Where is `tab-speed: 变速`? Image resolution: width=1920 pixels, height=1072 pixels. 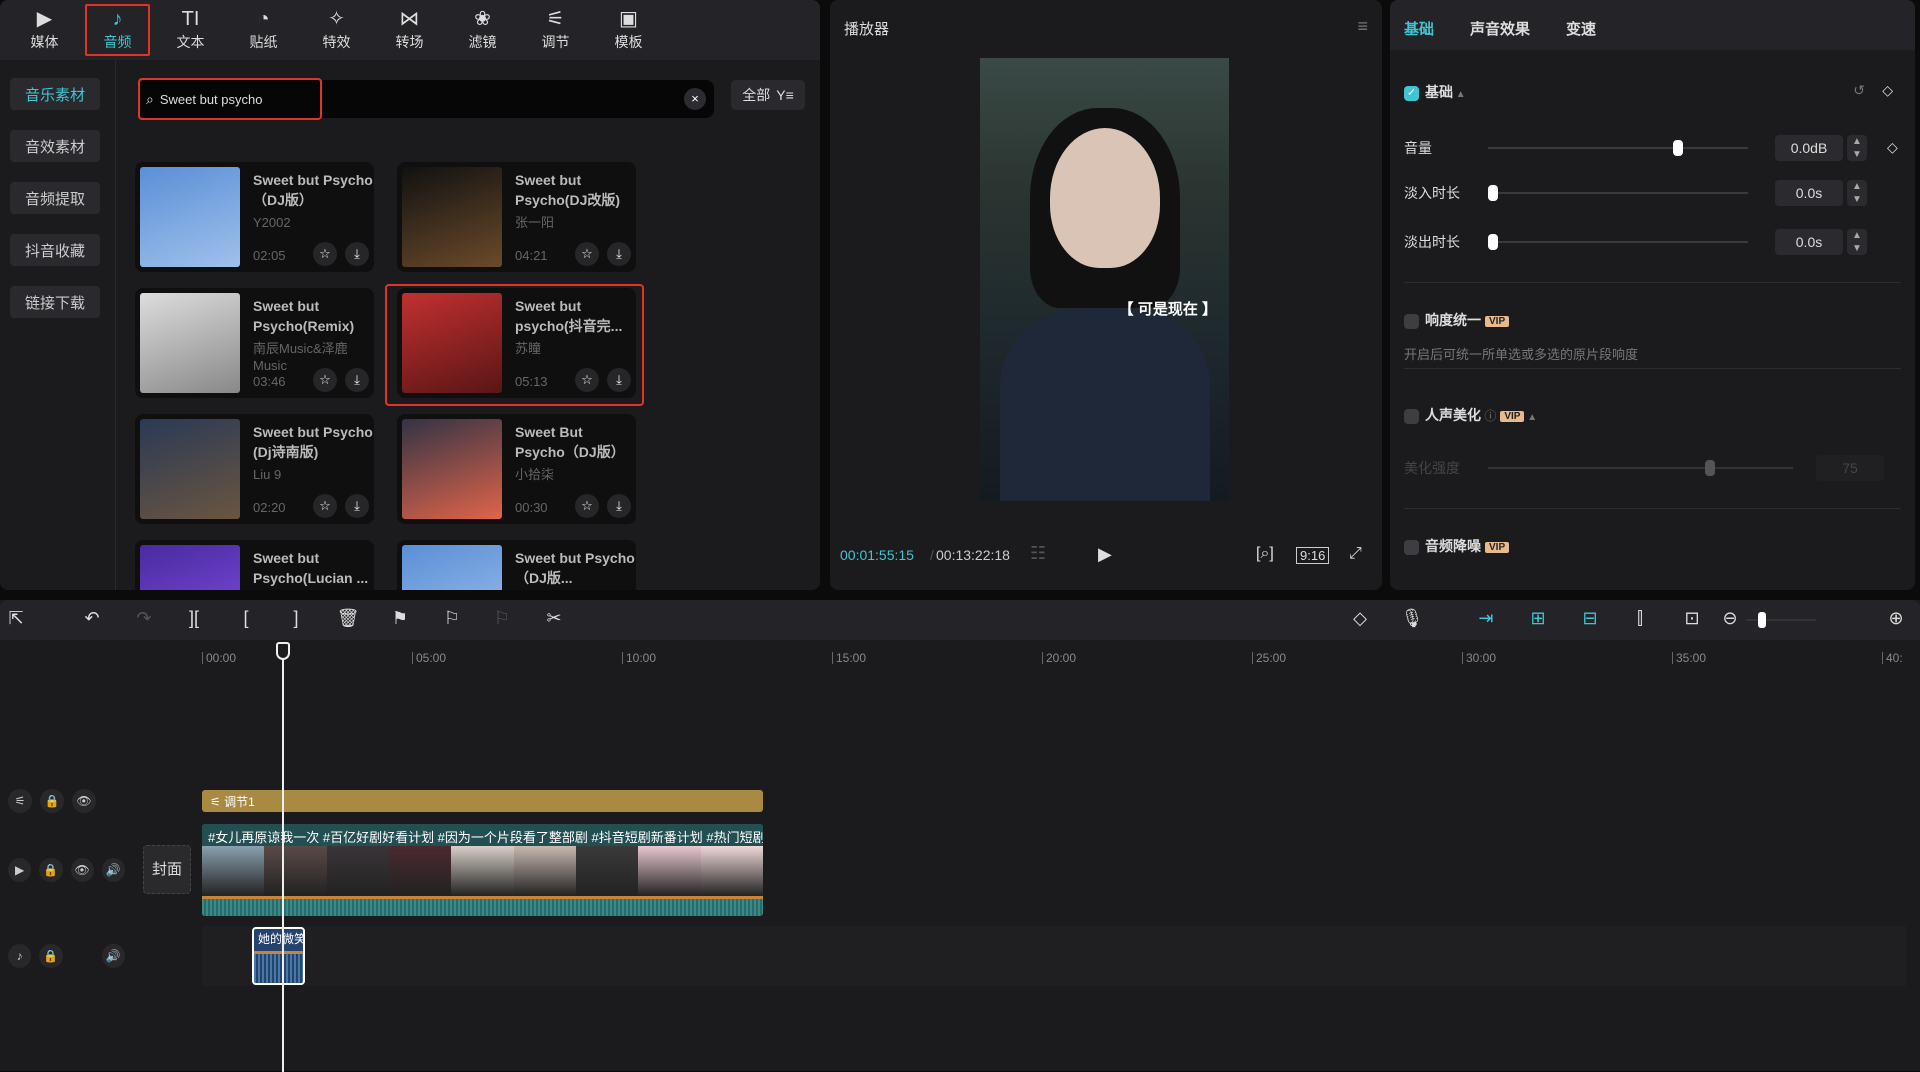
tab-speed: 变速 is located at coordinates (1581, 28).